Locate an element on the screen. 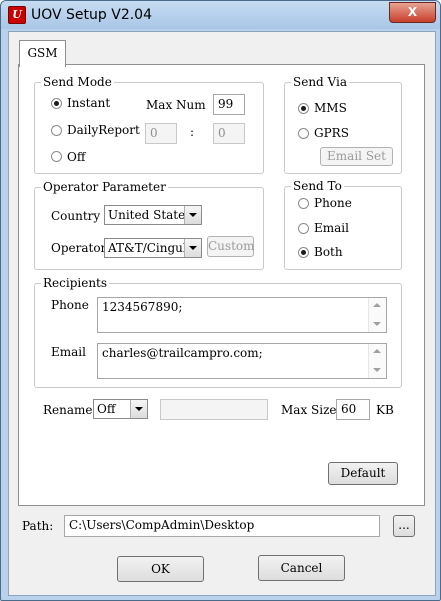 The width and height of the screenshot is (441, 601). radio-gprs is located at coordinates (303, 133).